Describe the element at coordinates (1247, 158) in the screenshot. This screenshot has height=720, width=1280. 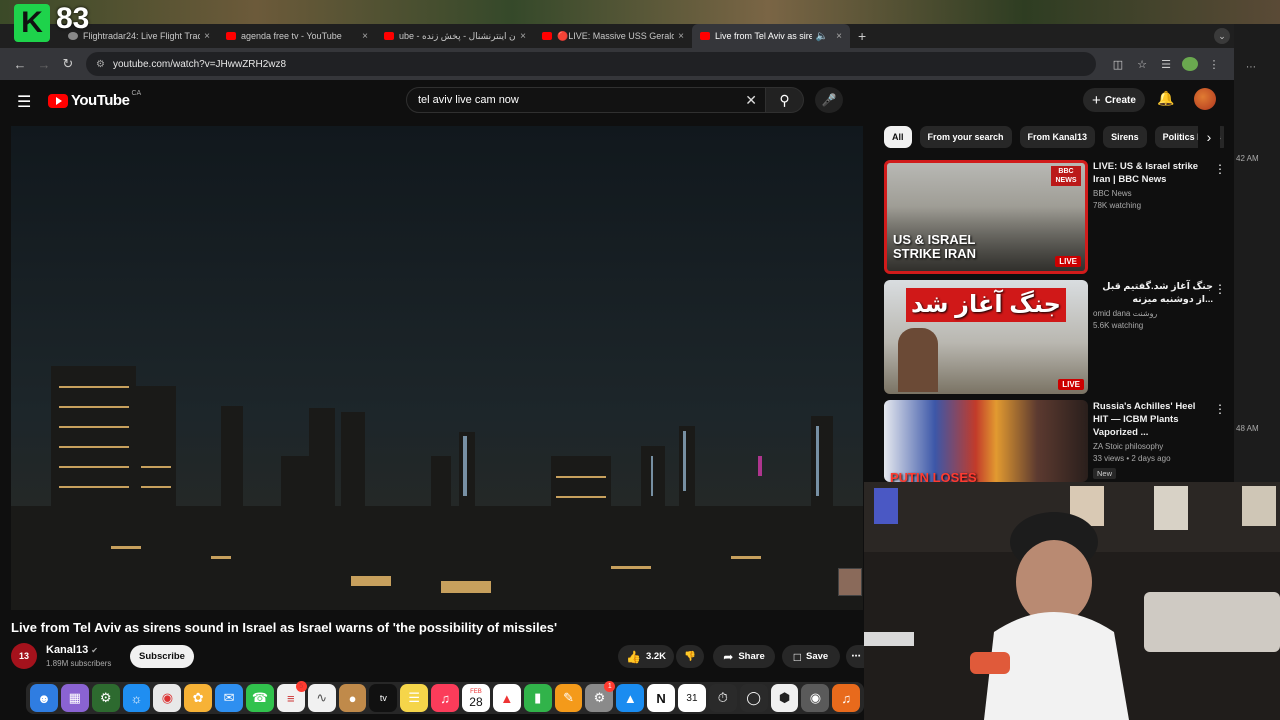
I see `timestamp: 42 AM` at that location.